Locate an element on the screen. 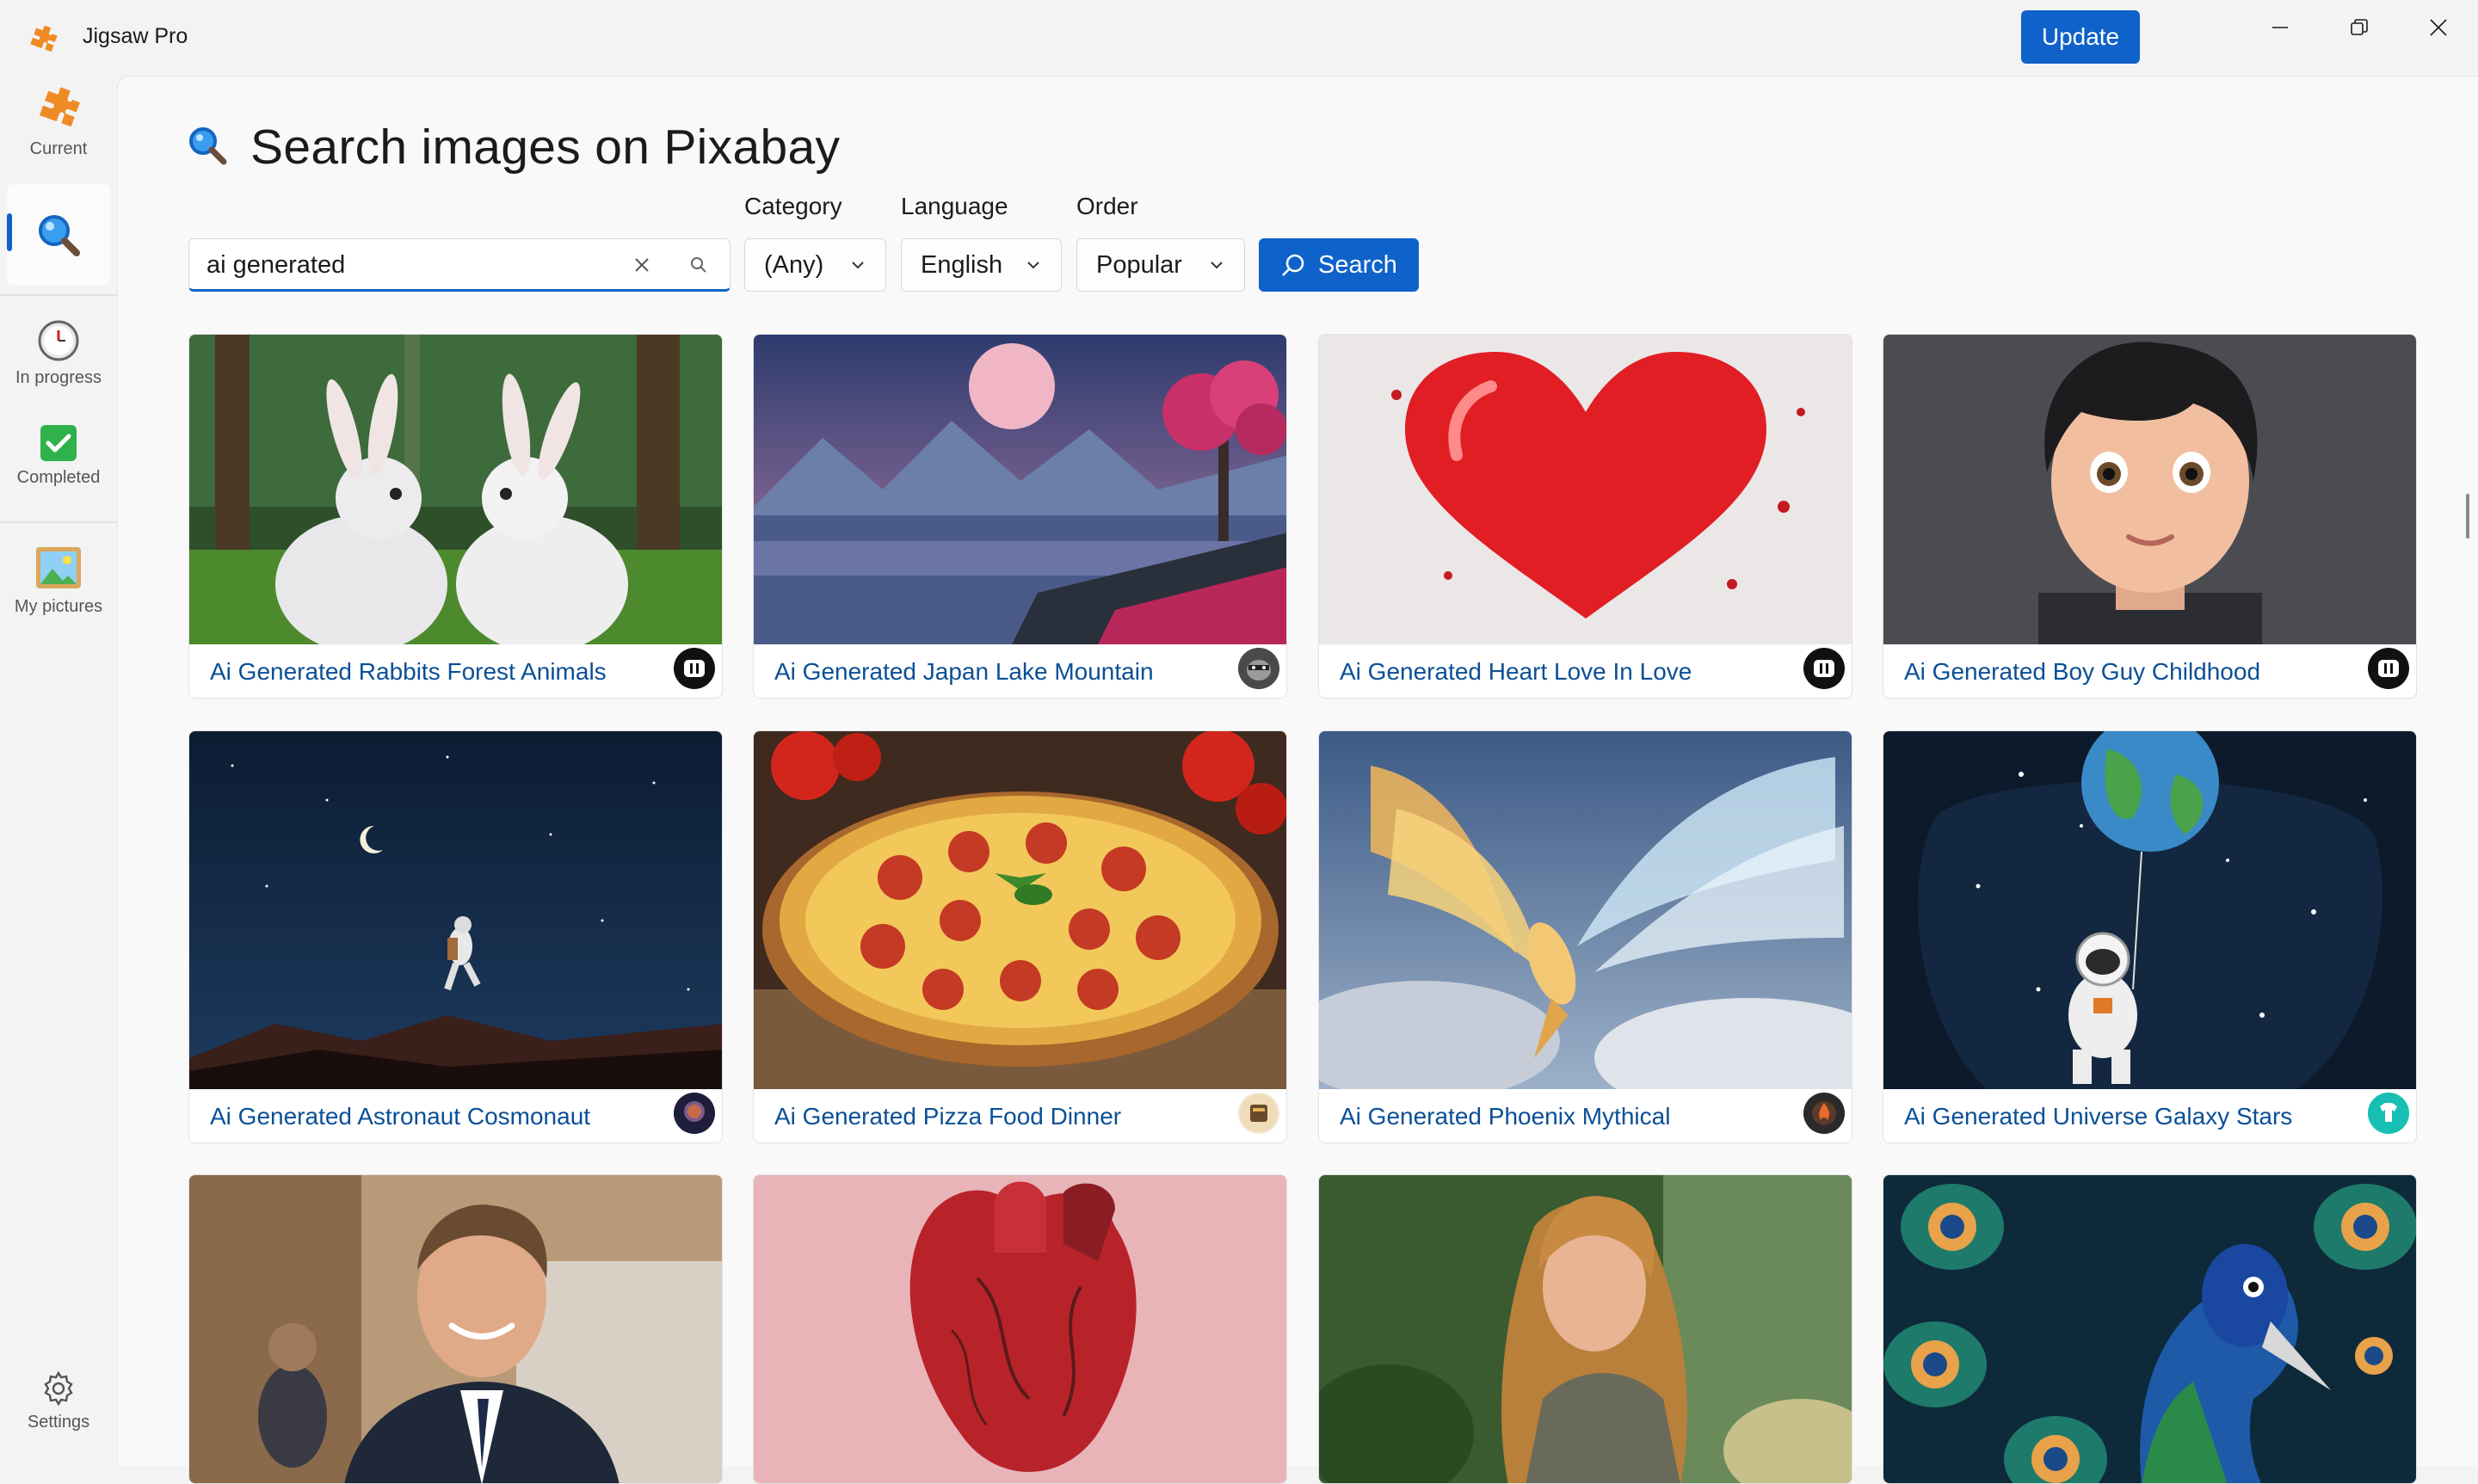 The image size is (2478, 1484). language-value: English is located at coordinates (962, 264).